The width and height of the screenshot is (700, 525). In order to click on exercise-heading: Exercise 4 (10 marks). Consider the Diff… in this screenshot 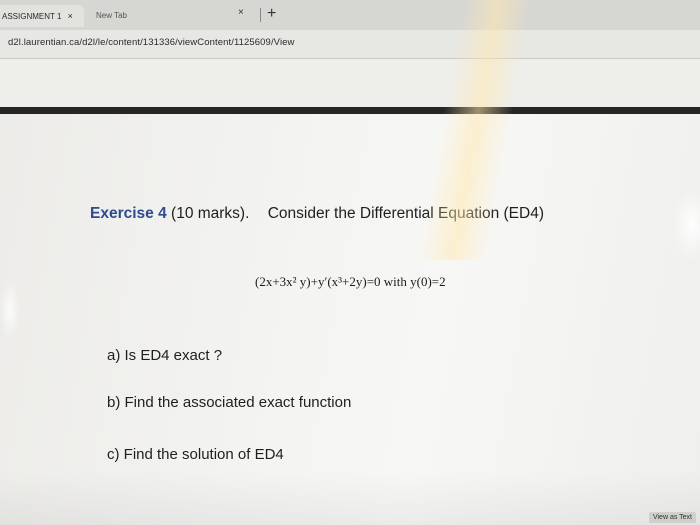, I will do `click(317, 214)`.